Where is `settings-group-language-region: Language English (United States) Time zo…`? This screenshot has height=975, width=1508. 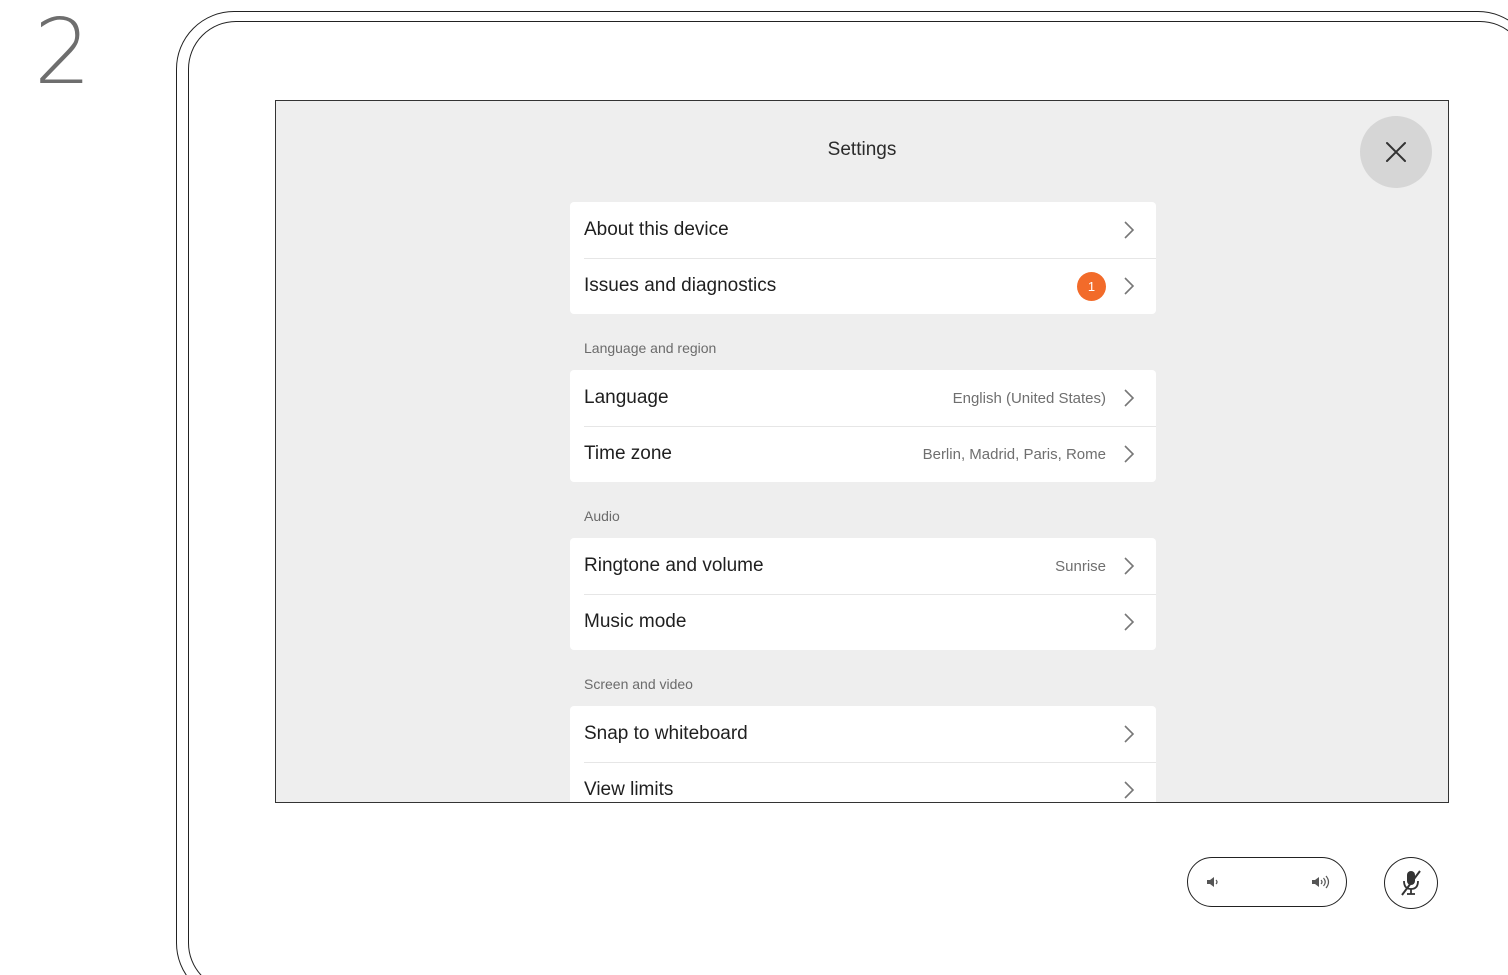
settings-group-language-region: Language English (United States) Time zo… is located at coordinates (863, 426).